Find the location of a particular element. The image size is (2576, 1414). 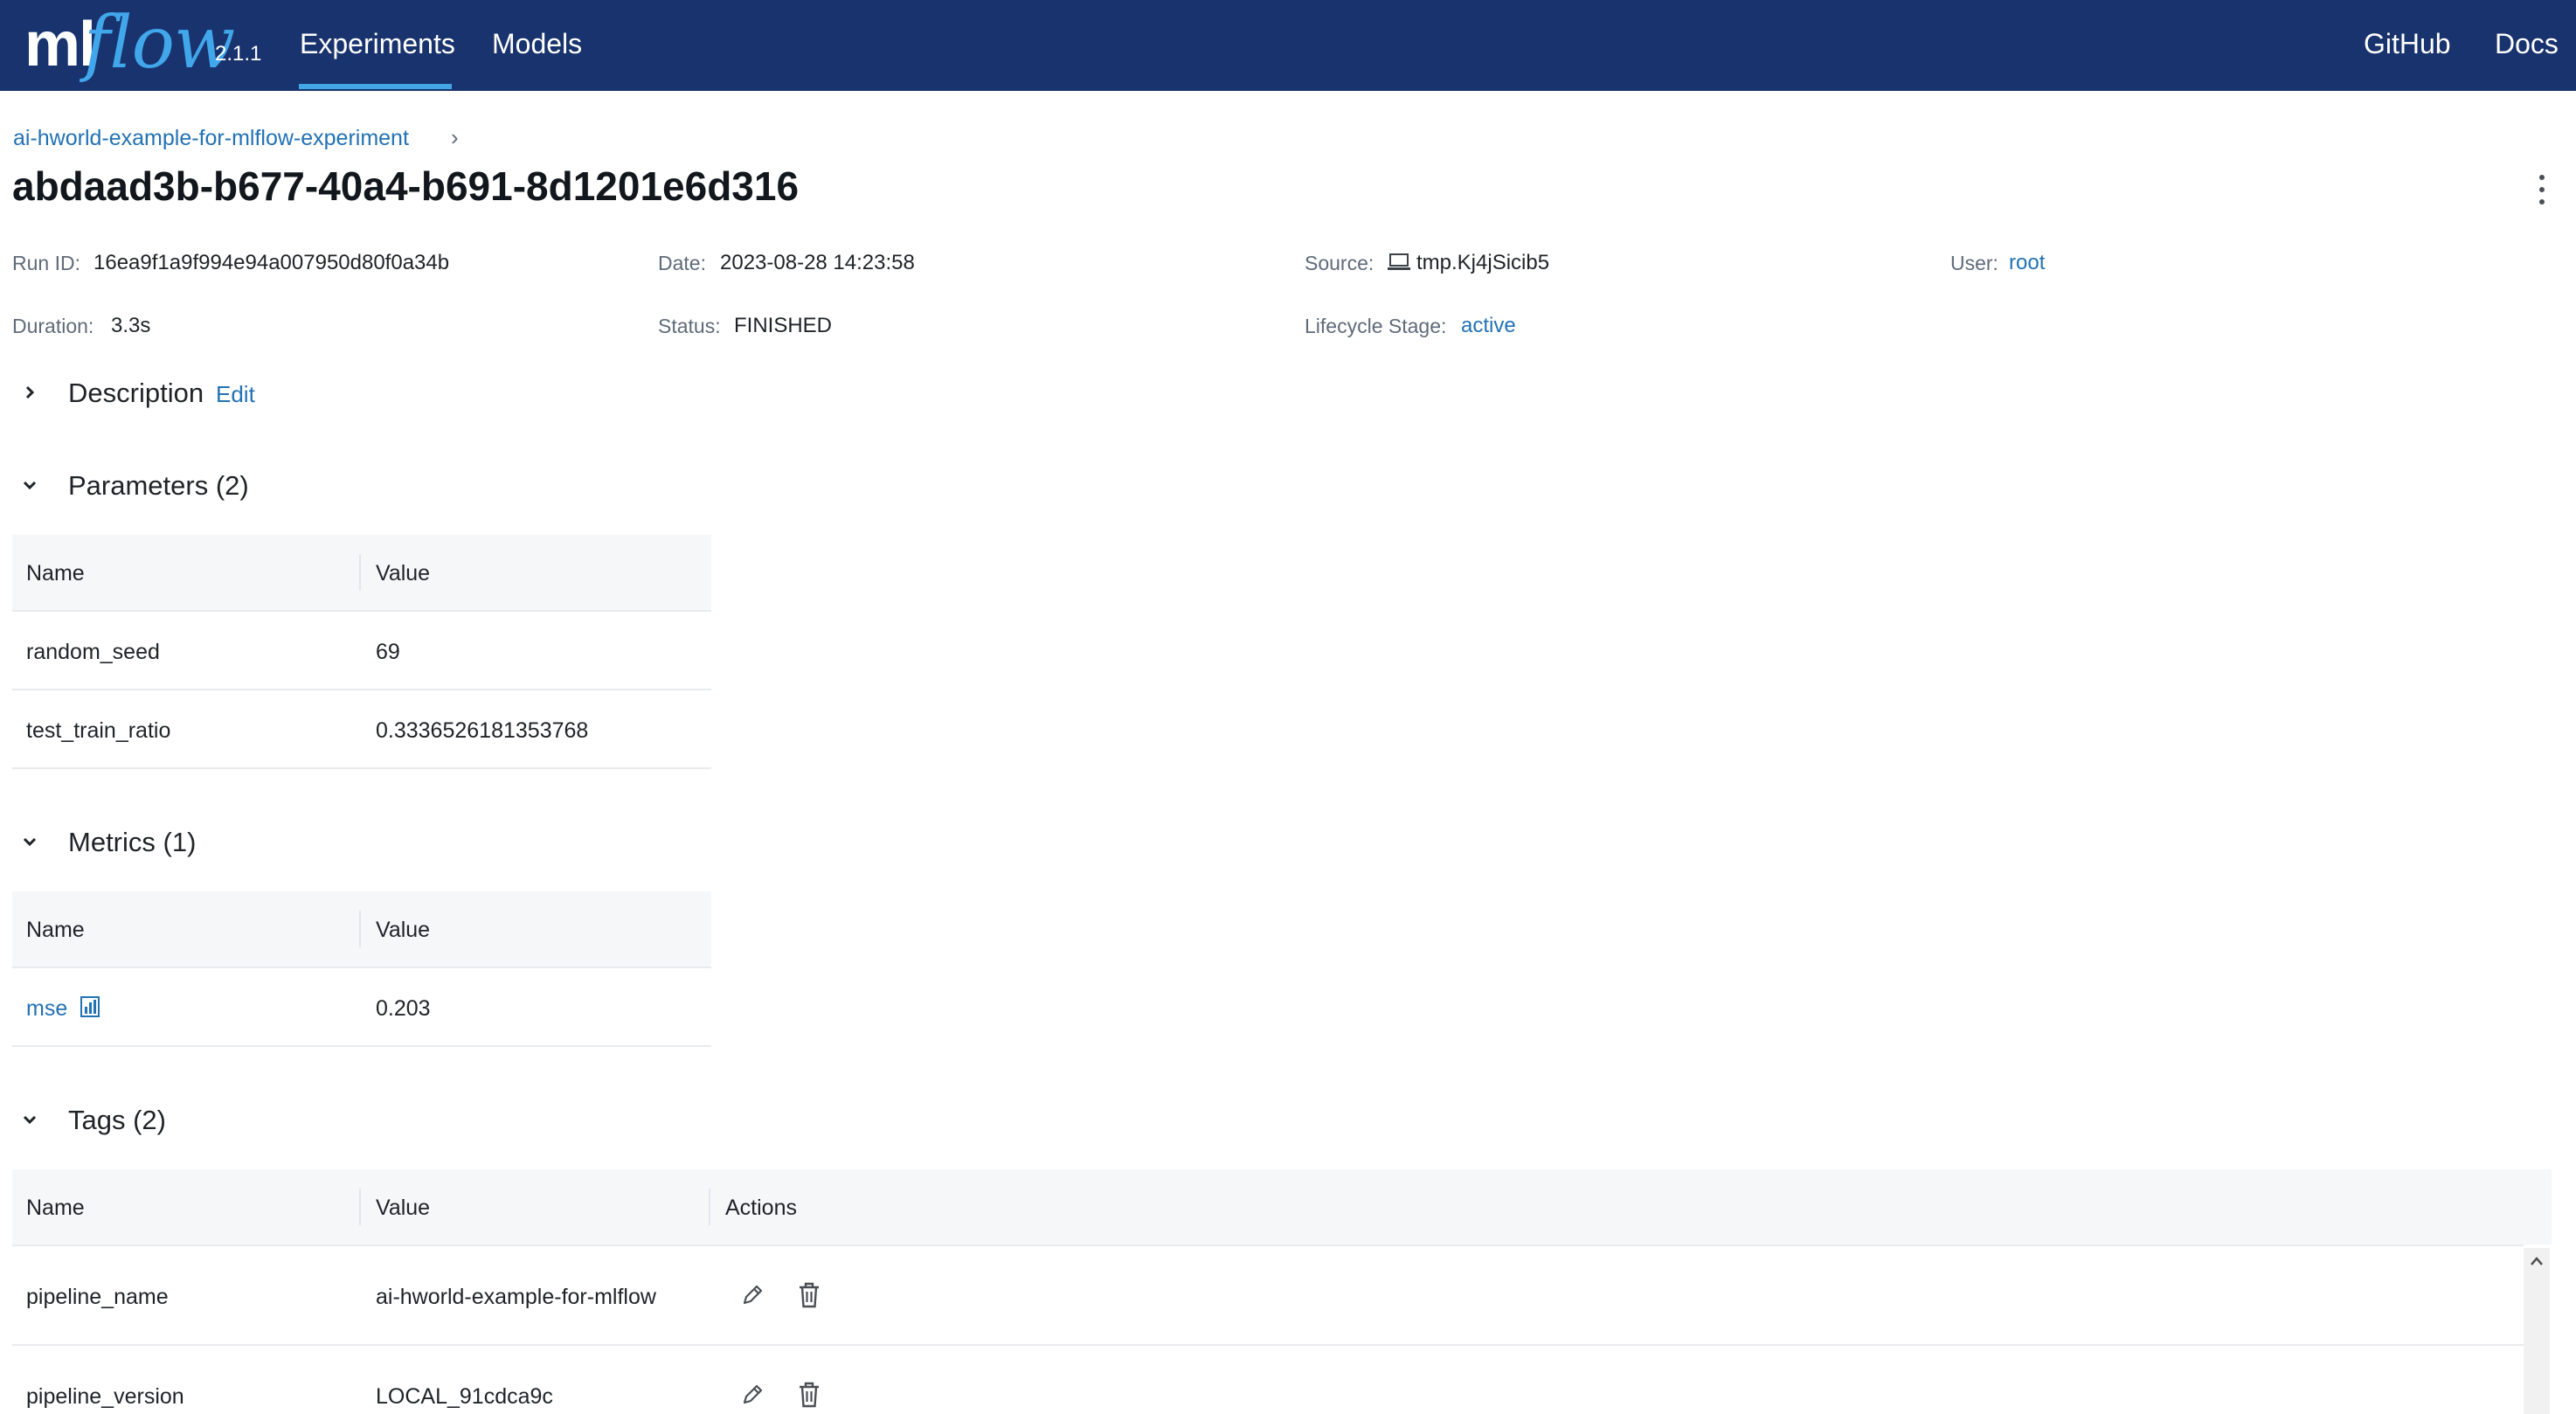

chart-icon is located at coordinates (90, 1006).